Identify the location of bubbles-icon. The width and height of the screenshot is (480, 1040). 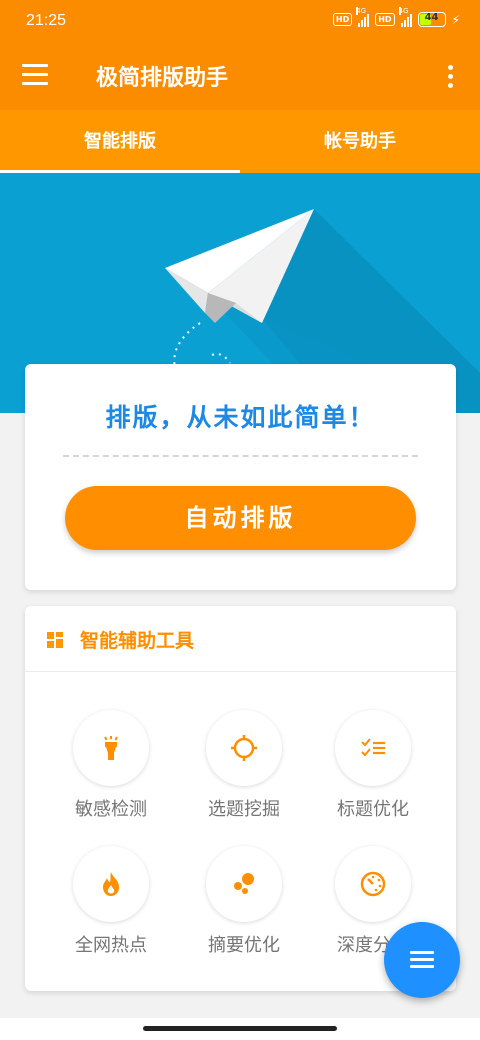
(244, 883).